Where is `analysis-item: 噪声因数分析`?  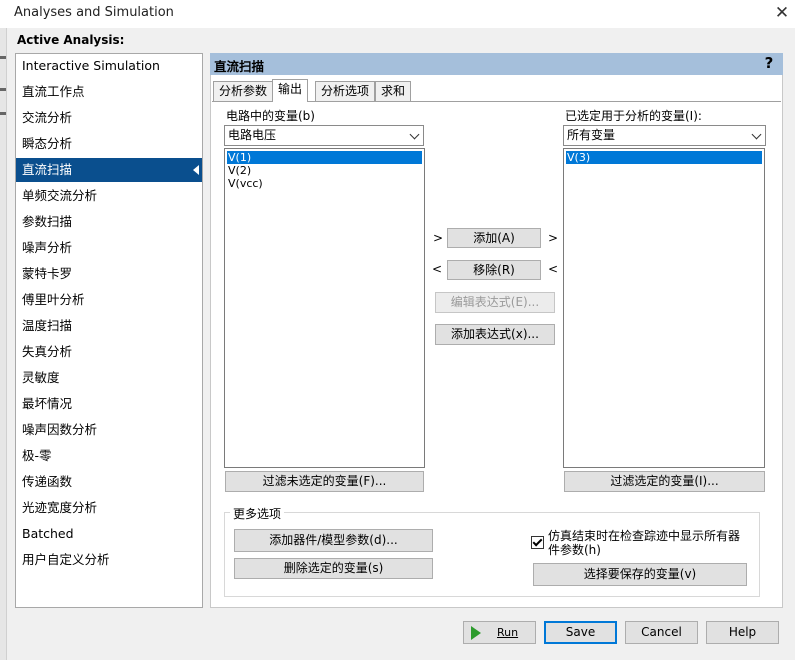 analysis-item: 噪声因数分析 is located at coordinates (109, 430).